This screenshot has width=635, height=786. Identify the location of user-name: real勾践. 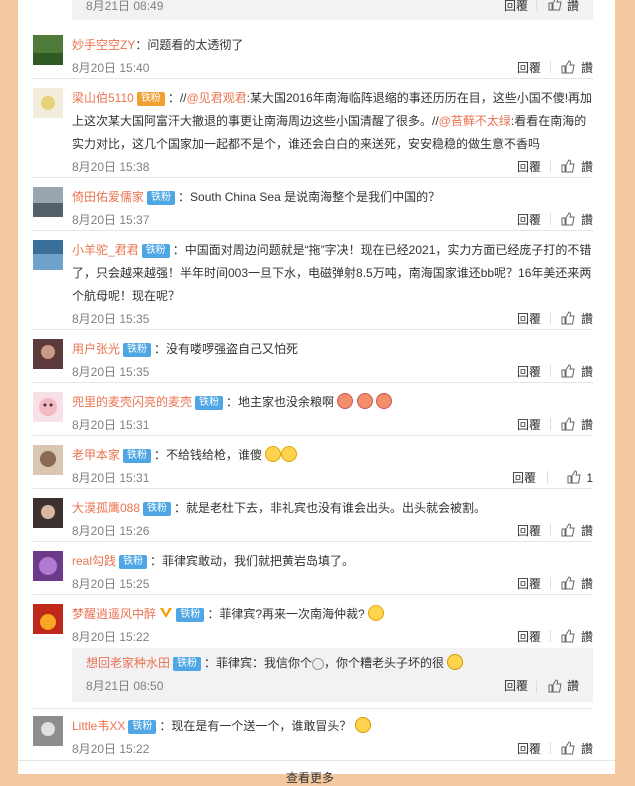
(94, 561).